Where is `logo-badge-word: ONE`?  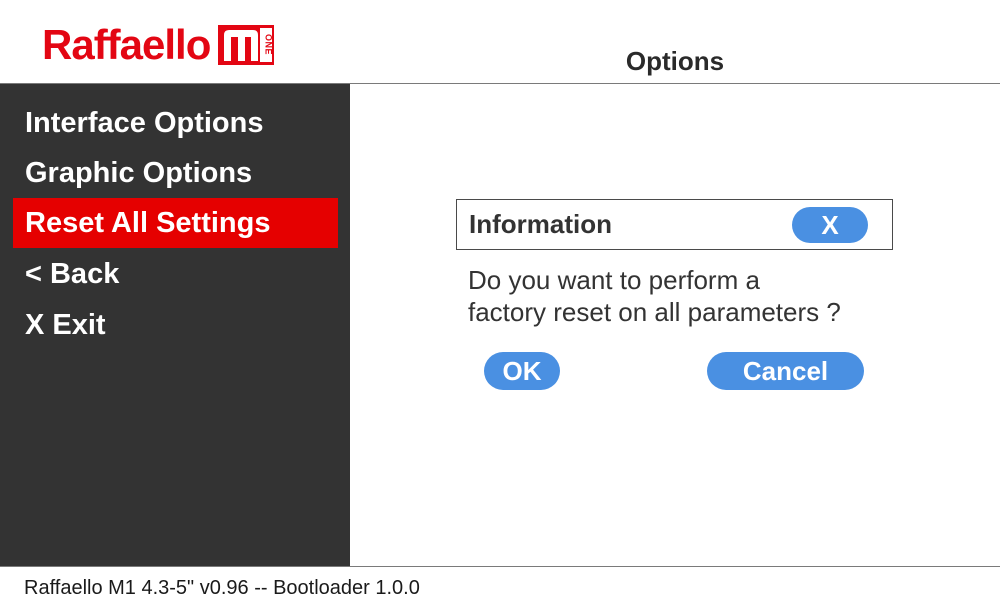 logo-badge-word: ONE is located at coordinates (268, 45).